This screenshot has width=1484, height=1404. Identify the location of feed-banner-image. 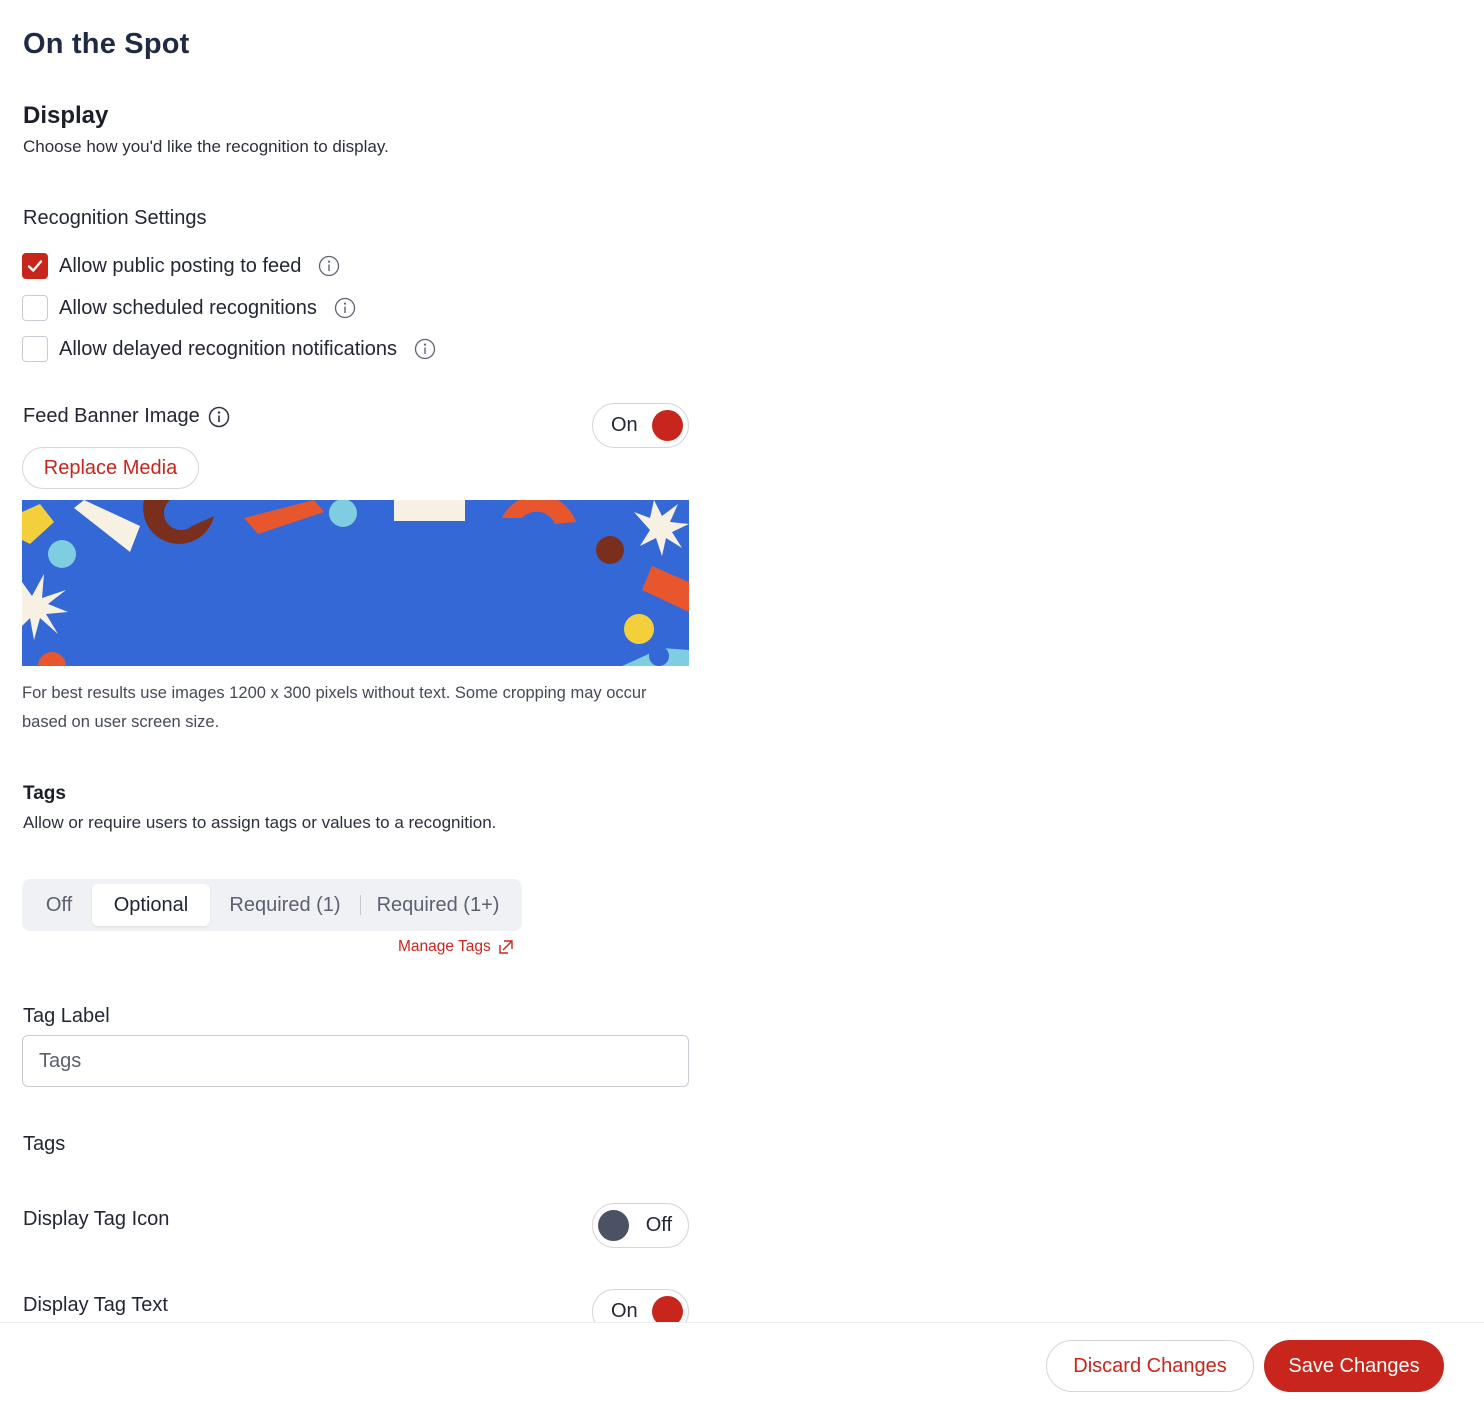
(355, 583).